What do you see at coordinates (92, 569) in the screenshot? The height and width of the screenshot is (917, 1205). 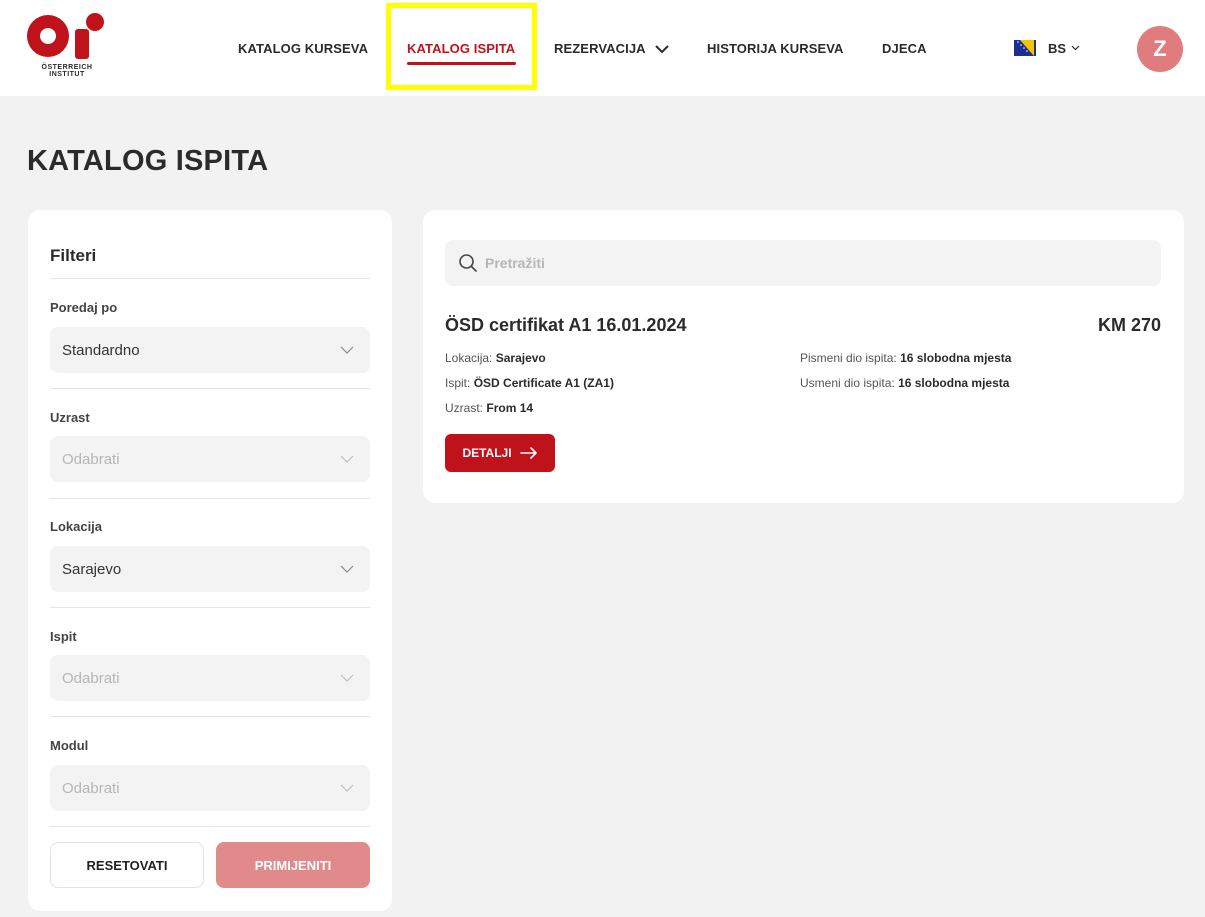 I see `location-select-value: Sarajevo` at bounding box center [92, 569].